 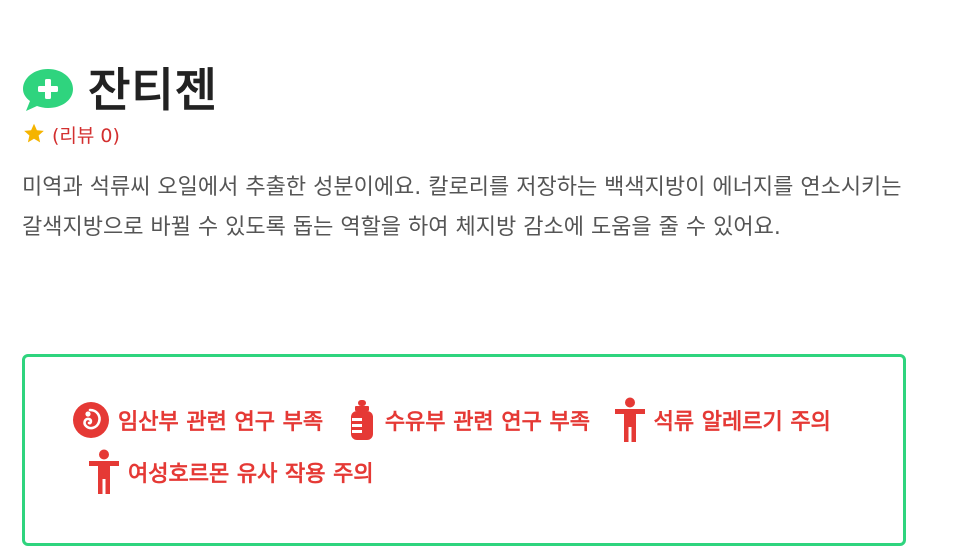 I want to click on warning-item-hormone: 여성호르몬 유사 작용 주의, so click(x=231, y=471).